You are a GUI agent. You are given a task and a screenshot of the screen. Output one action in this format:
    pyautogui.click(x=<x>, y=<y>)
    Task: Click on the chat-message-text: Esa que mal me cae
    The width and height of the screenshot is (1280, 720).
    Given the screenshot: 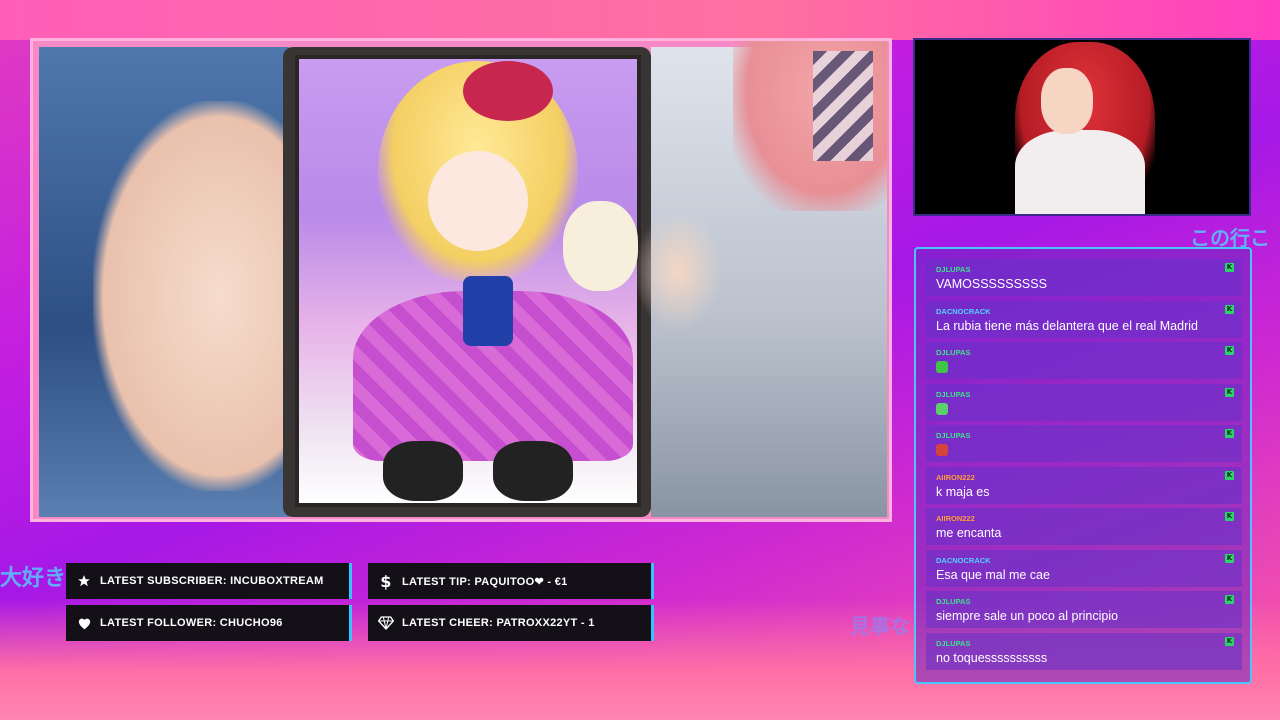 What is the action you would take?
    pyautogui.click(x=993, y=574)
    